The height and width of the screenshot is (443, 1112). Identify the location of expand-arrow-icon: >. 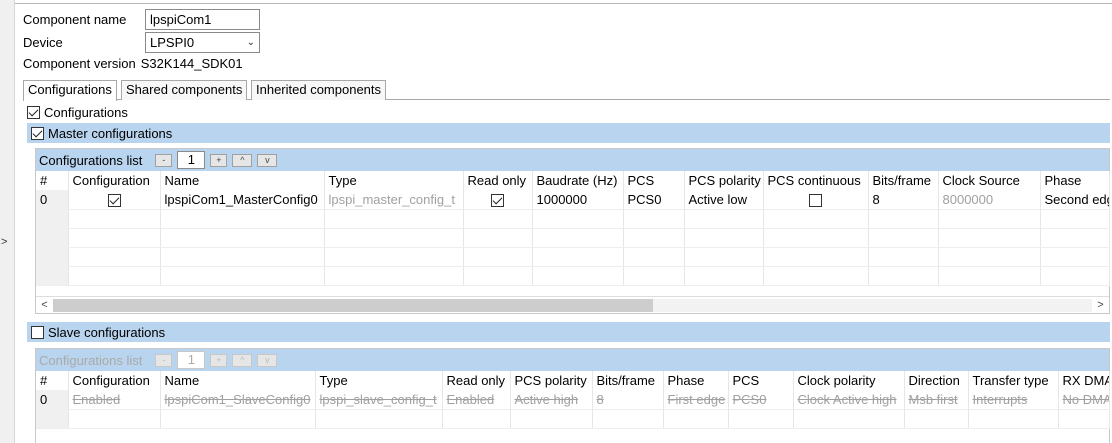
(4, 242).